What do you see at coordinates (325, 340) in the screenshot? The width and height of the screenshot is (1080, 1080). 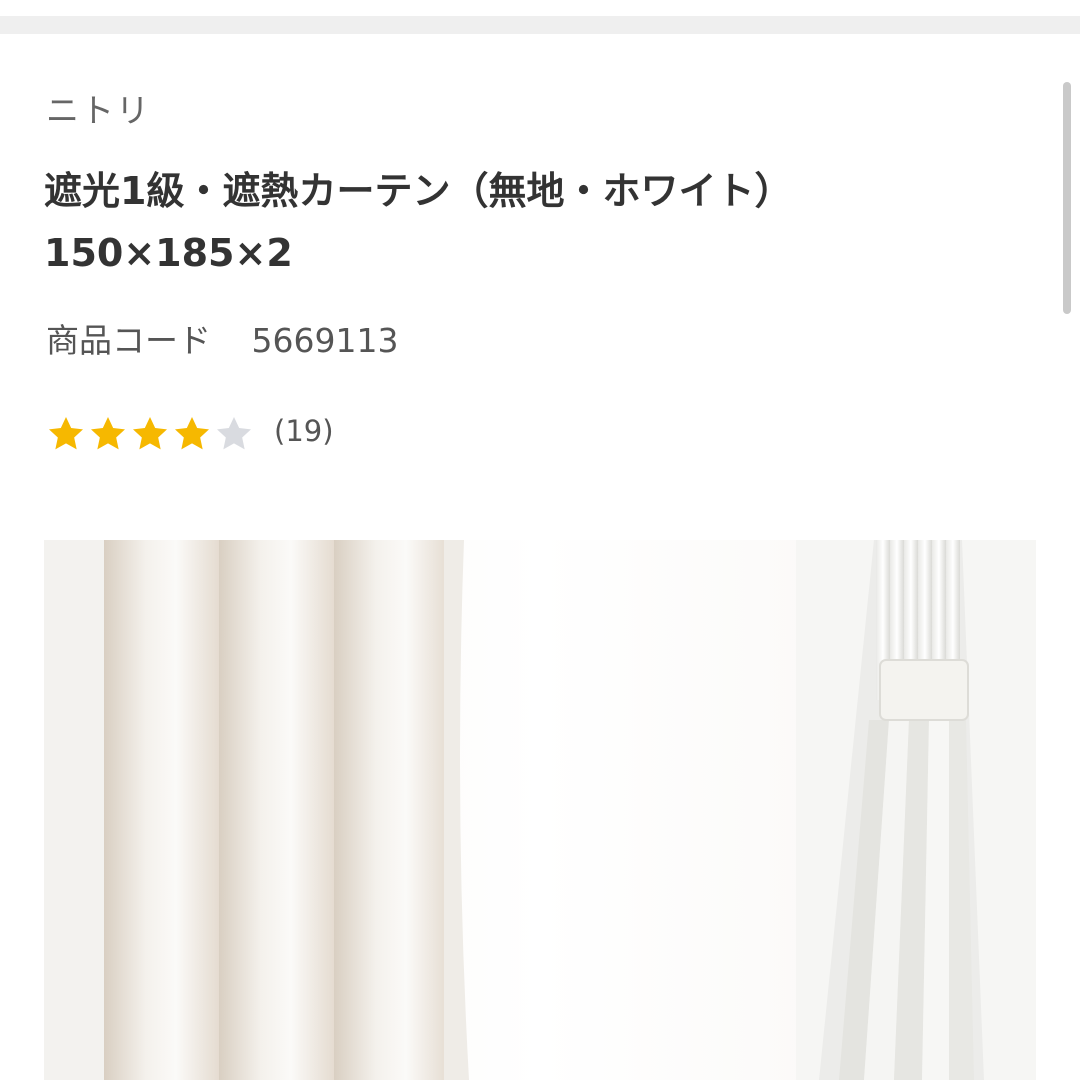 I see `product-code-value: 5669113` at bounding box center [325, 340].